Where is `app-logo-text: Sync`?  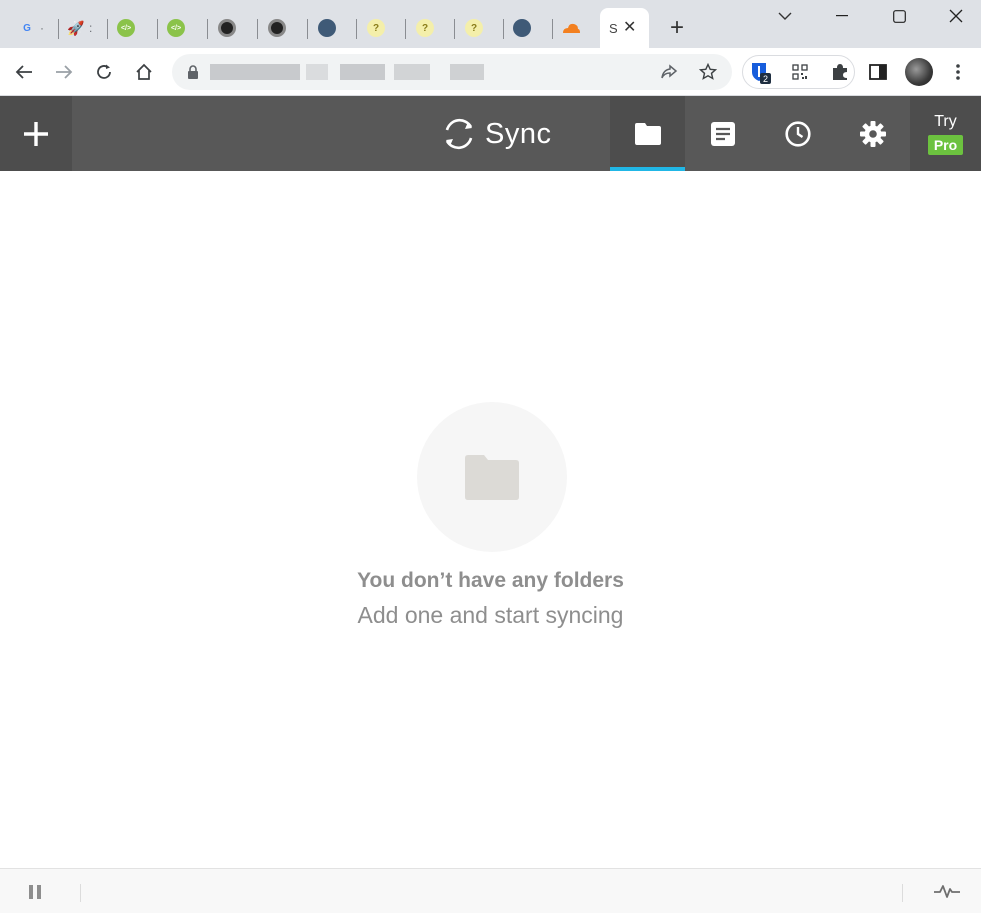 app-logo-text: Sync is located at coordinates (518, 133).